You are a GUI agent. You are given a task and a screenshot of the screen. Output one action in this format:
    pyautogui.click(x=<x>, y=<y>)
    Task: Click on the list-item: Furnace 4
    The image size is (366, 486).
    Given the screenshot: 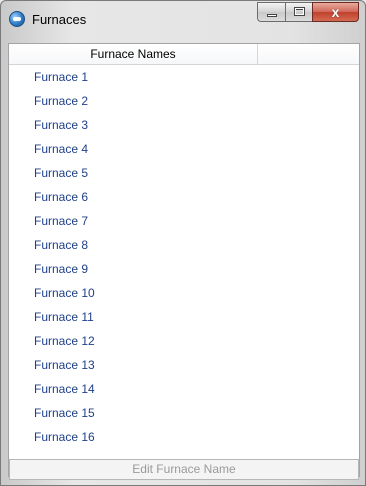 What is the action you would take?
    pyautogui.click(x=184, y=149)
    